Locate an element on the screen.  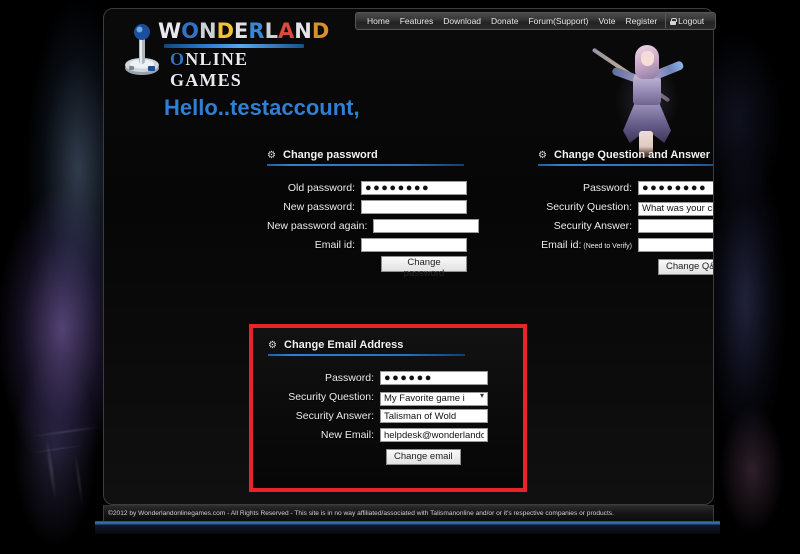
nav-vote: Vote is located at coordinates (606, 21).